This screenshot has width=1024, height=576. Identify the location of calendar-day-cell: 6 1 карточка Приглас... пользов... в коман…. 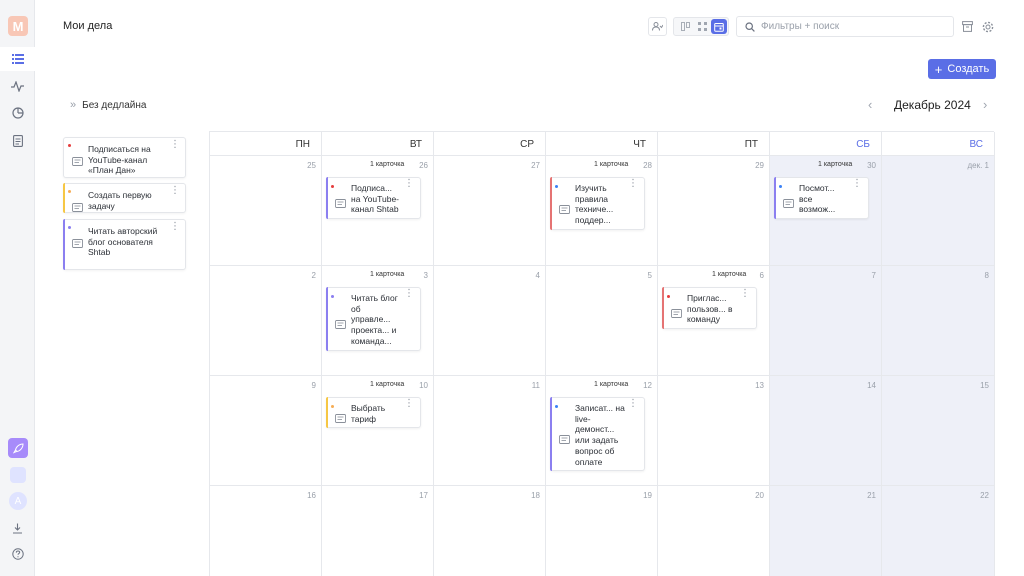
(714, 321).